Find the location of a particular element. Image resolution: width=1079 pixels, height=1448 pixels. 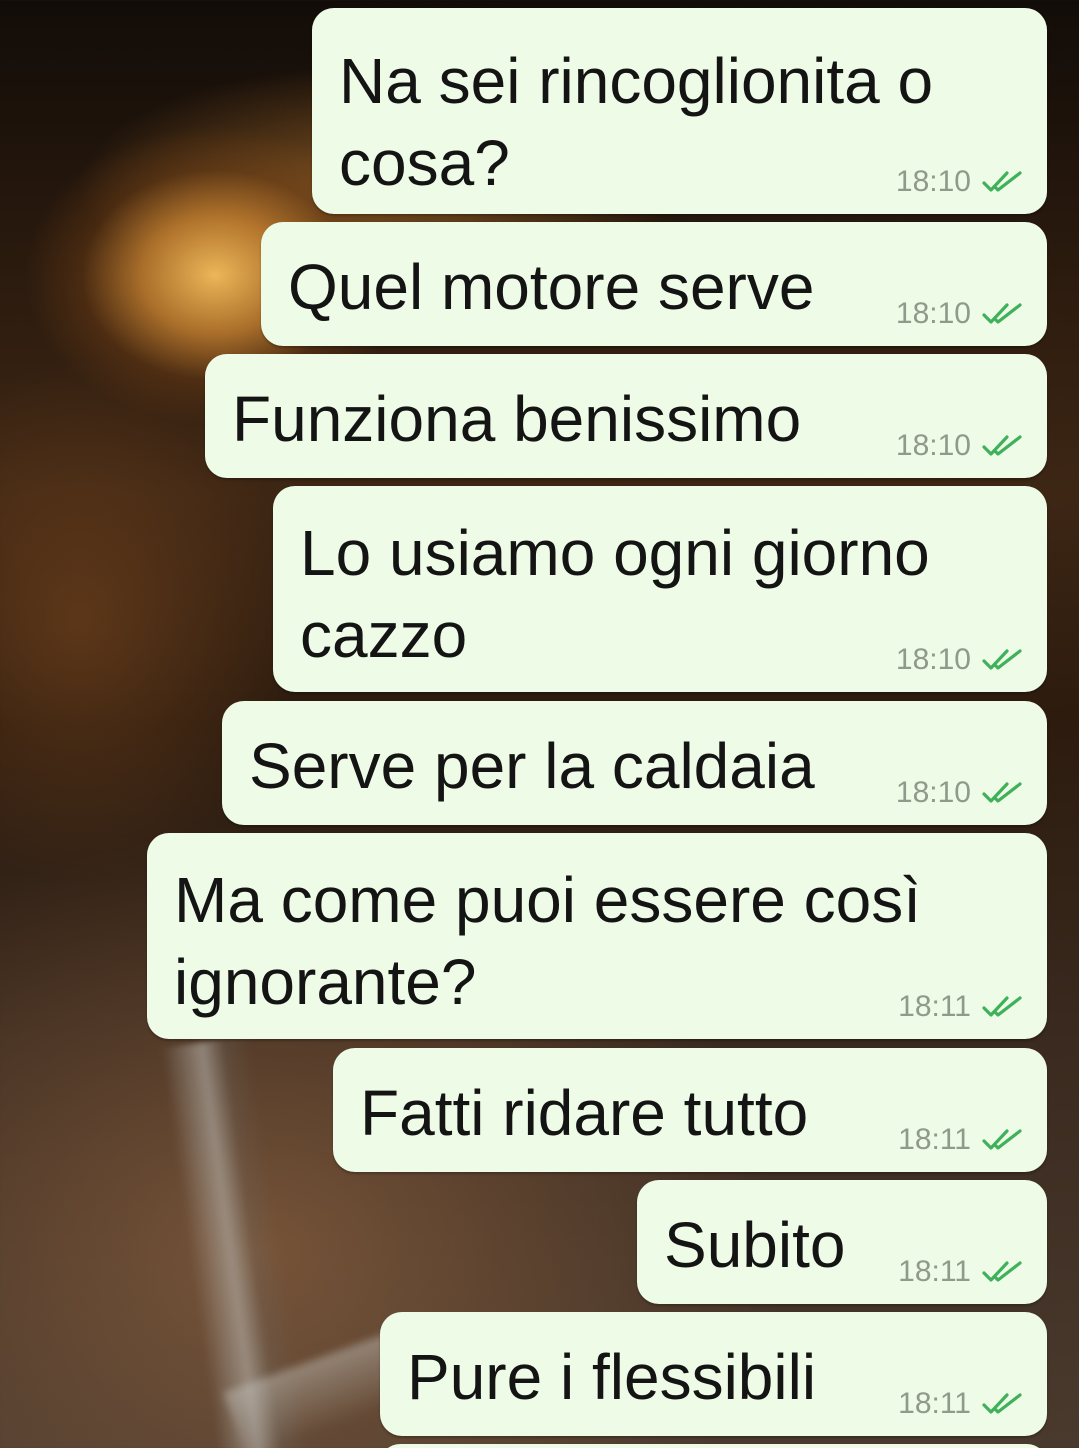

outgoing-message: Lo usiamo ogni giorno cazzo 18:10 is located at coordinates (660, 589).